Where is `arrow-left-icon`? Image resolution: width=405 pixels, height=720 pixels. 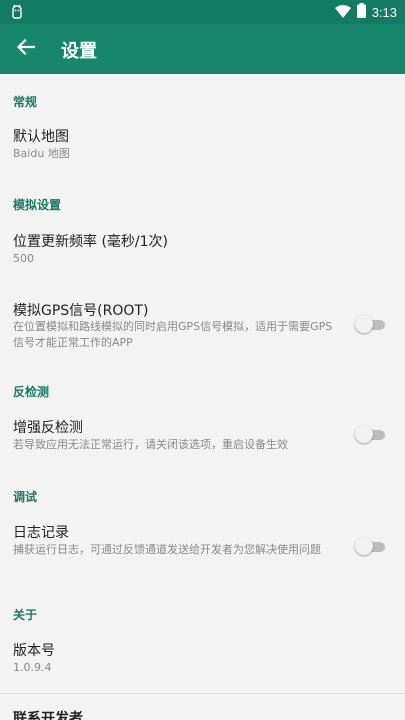 arrow-left-icon is located at coordinates (26, 48).